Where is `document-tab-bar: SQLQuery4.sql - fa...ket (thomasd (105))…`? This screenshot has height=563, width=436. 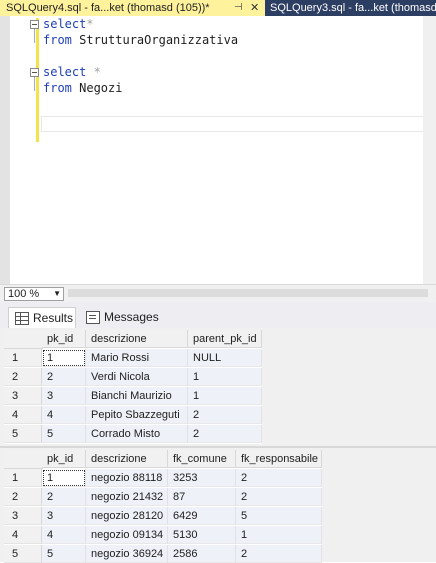
document-tab-bar: SQLQuery4.sql - fa...ket (thomasd (105))… is located at coordinates (218, 8).